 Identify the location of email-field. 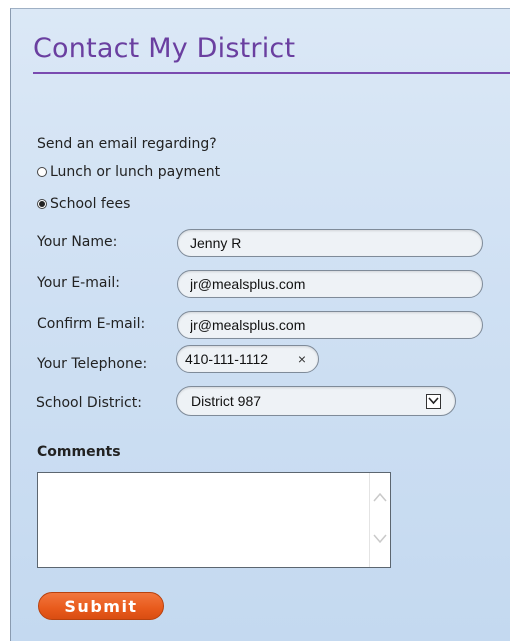
(330, 284).